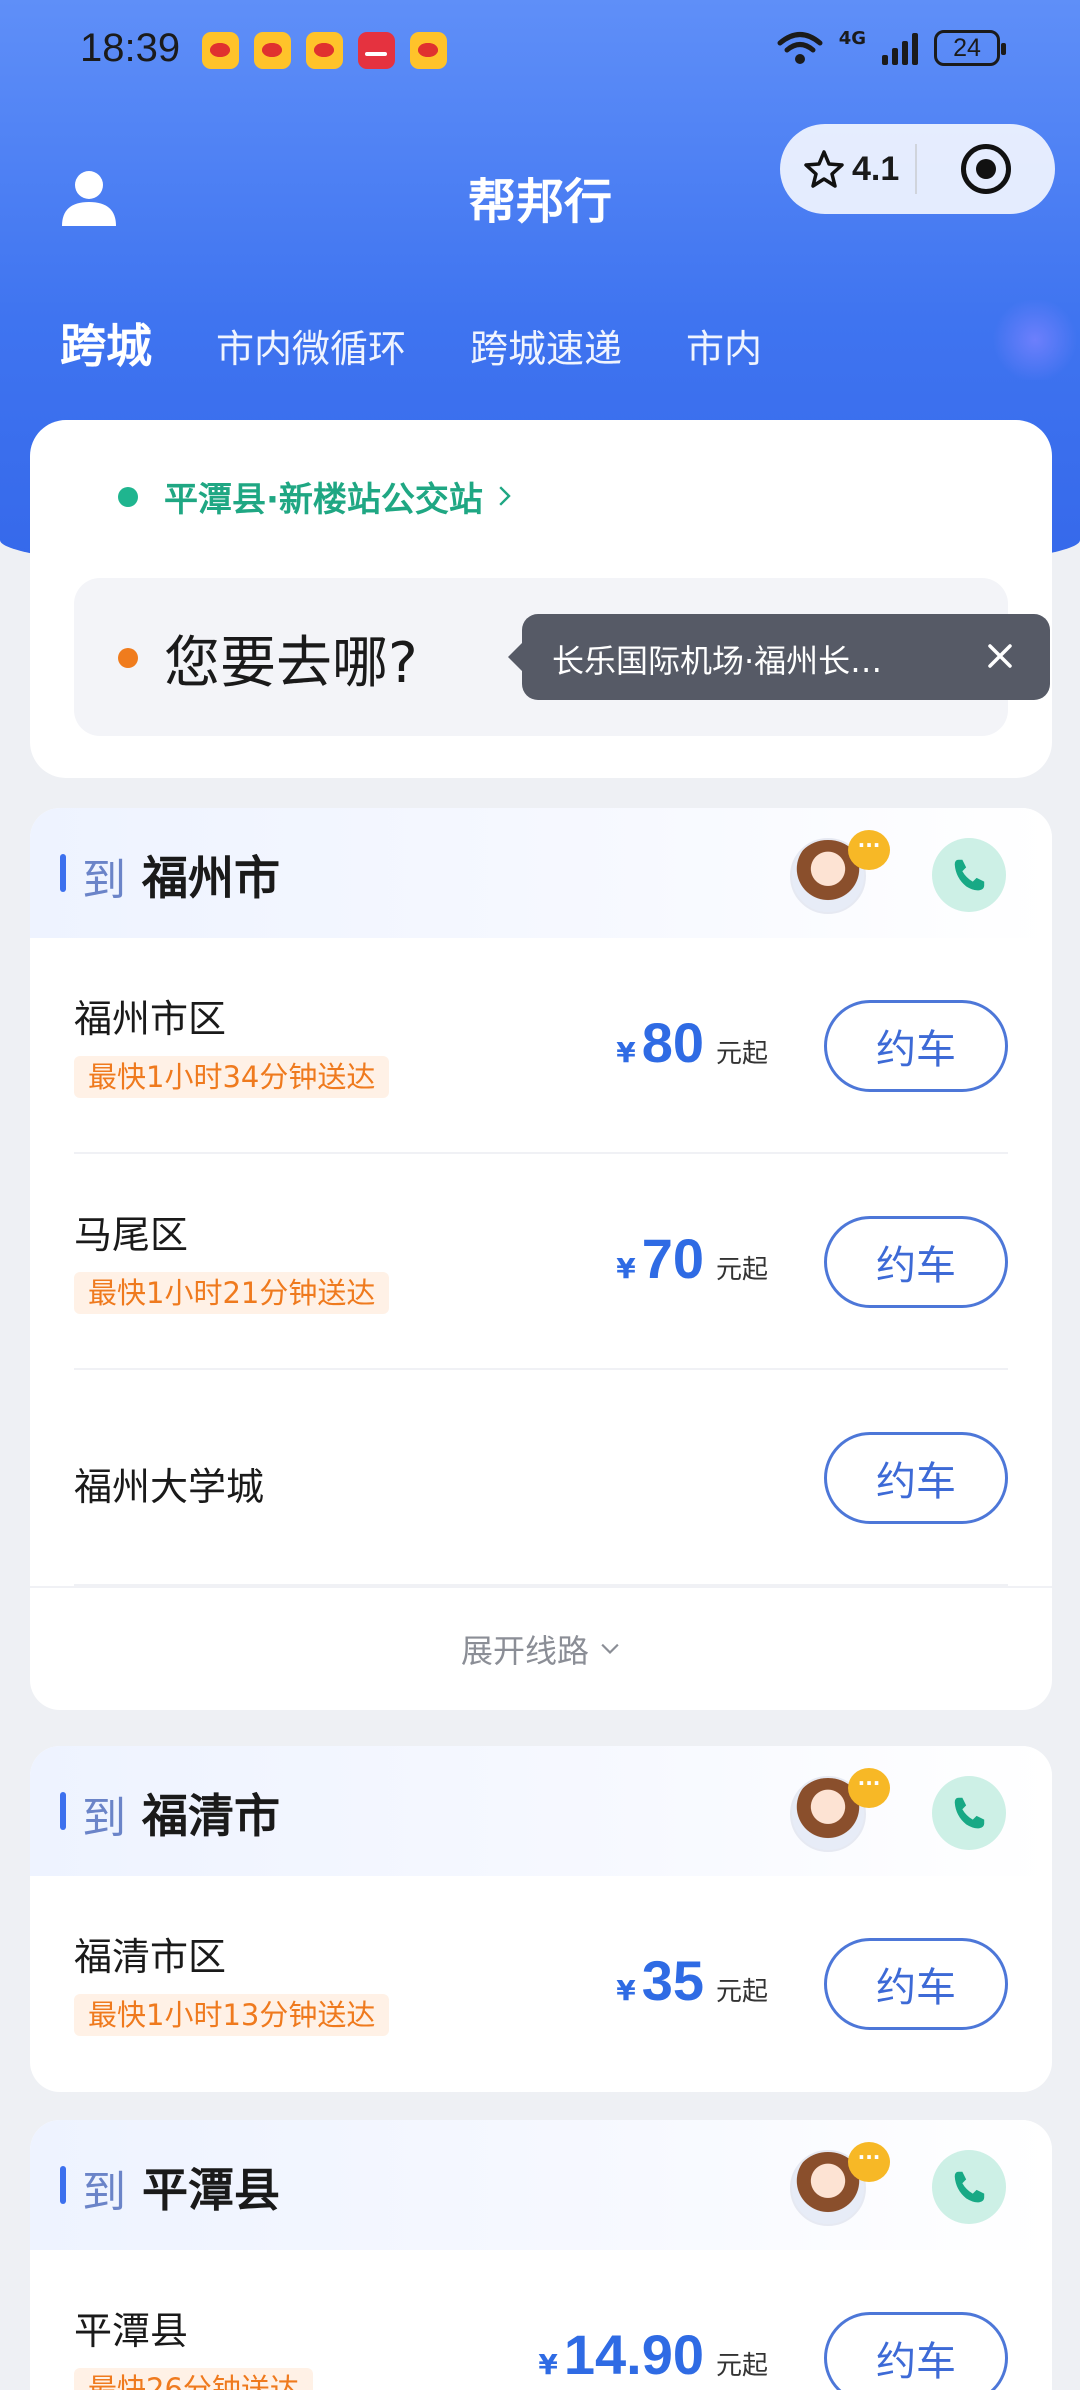 Image resolution: width=1080 pixels, height=2390 pixels. What do you see at coordinates (900, 48) in the screenshot?
I see `signal-icon` at bounding box center [900, 48].